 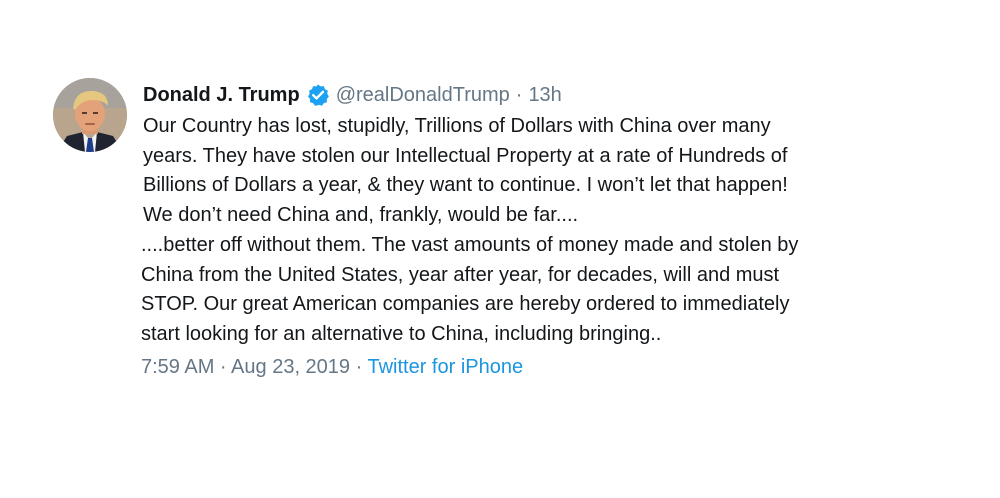 What do you see at coordinates (423, 95) in the screenshot?
I see `author-handle: @realDonaldTrump` at bounding box center [423, 95].